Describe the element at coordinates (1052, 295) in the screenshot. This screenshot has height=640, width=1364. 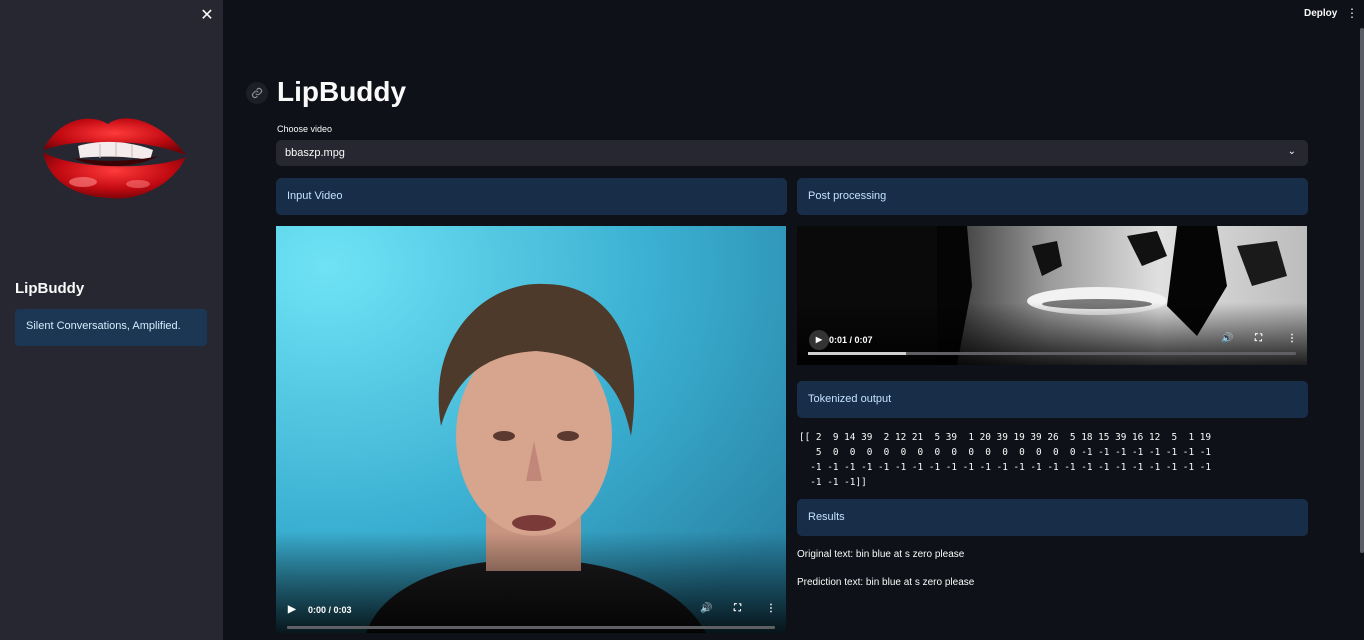
I see `processed-video-player: ▶ 0:01 / 0:07 🔊 ⛶ ⋮` at that location.